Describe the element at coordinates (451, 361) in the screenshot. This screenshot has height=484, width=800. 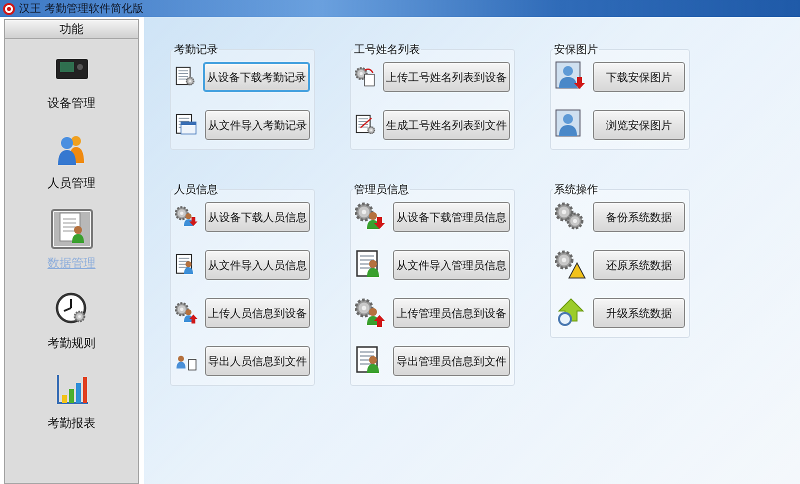
I see `action-button: 导出管理员信息到文件` at that location.